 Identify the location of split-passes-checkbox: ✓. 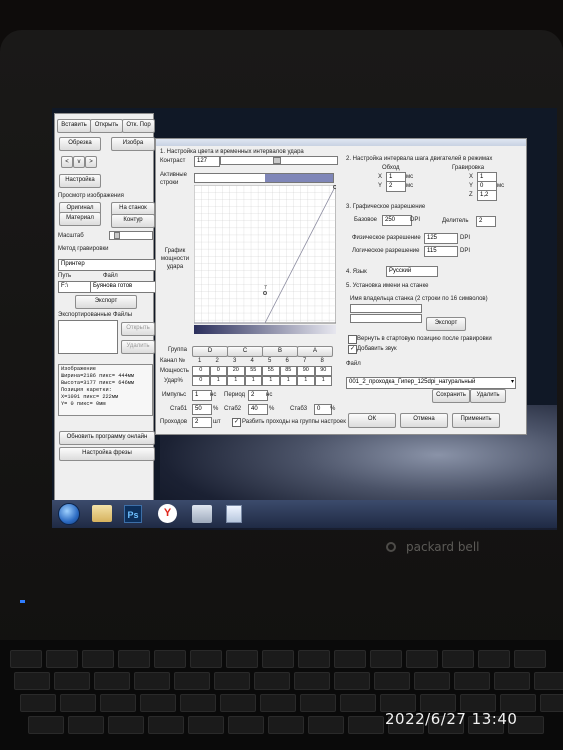
(236, 422).